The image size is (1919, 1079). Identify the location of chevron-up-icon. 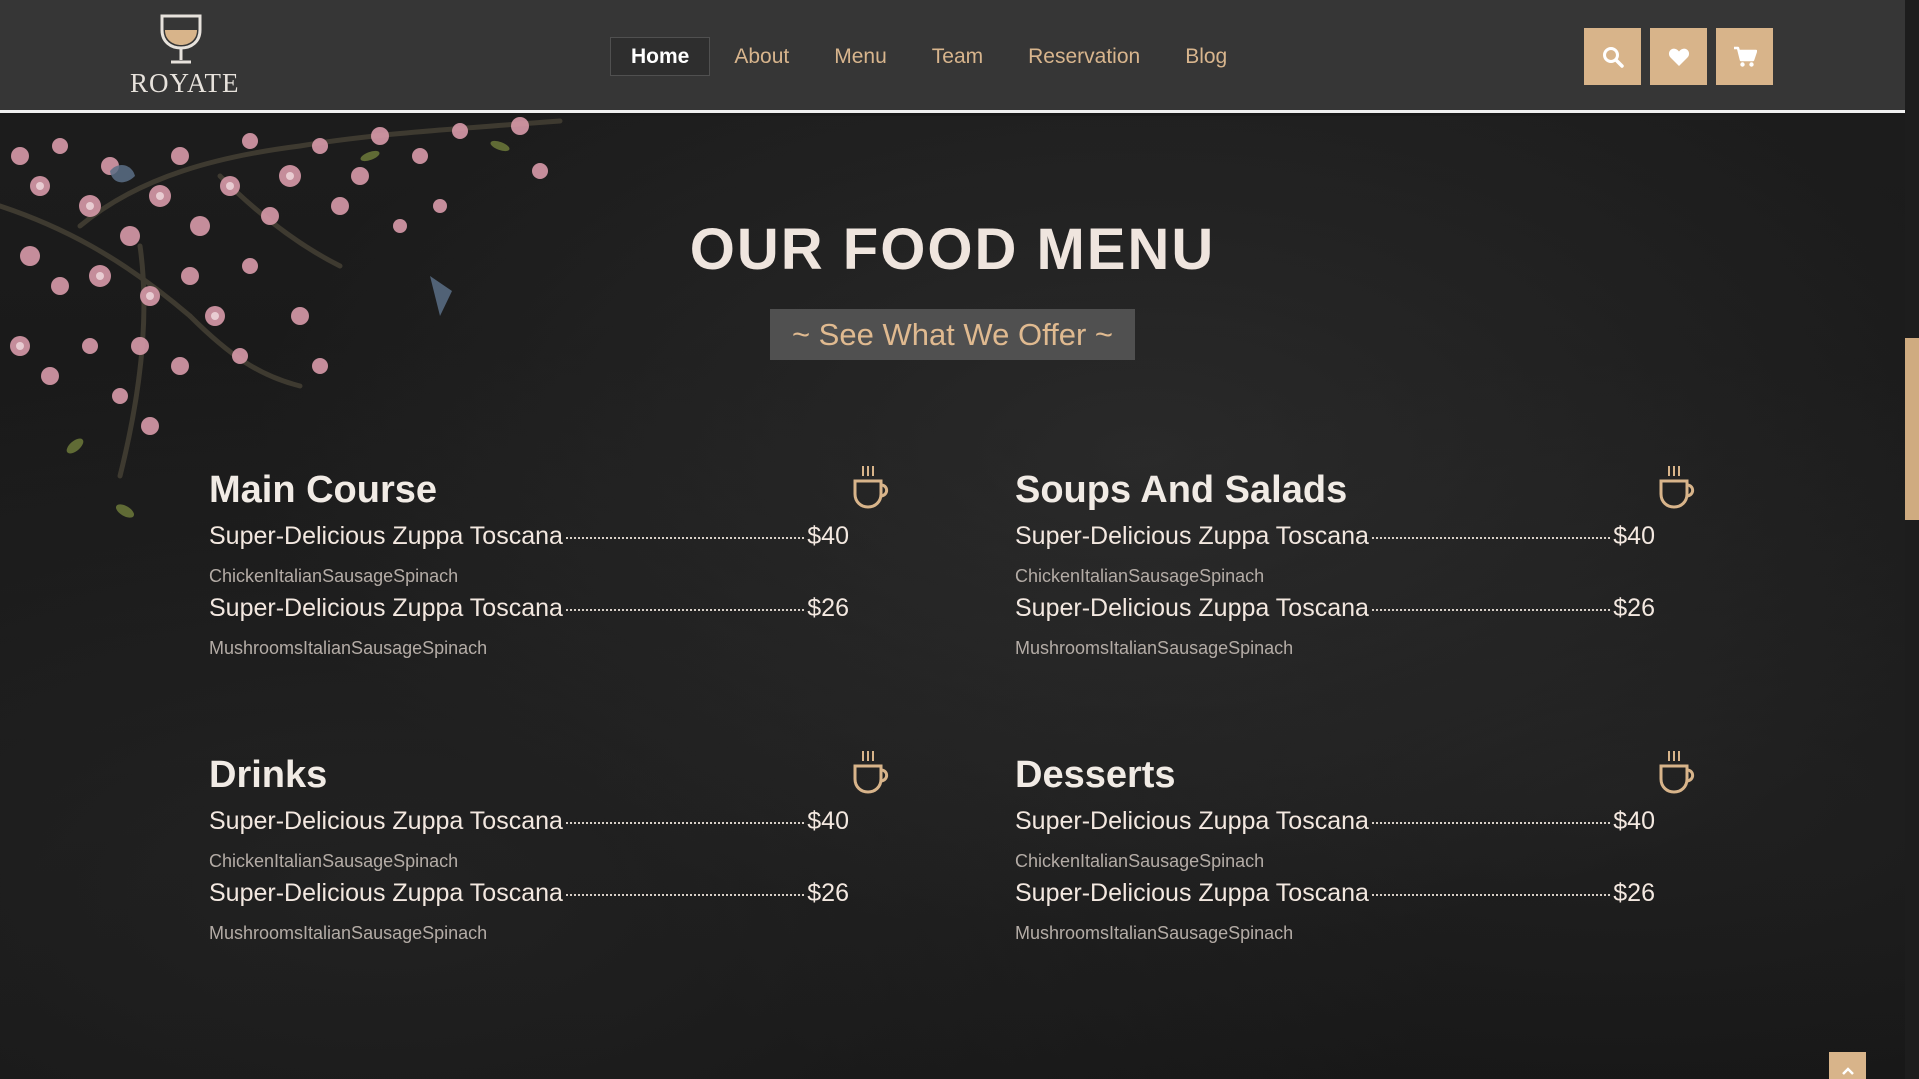
(1847, 1070).